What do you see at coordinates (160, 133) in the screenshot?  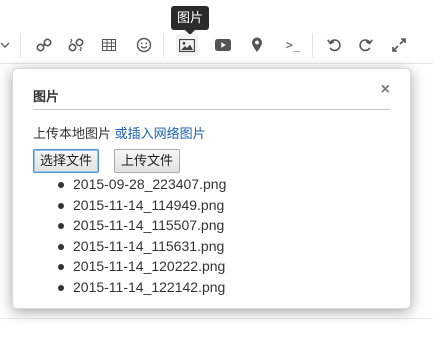 I see `insert-web-image-link: 或插入网络图片` at bounding box center [160, 133].